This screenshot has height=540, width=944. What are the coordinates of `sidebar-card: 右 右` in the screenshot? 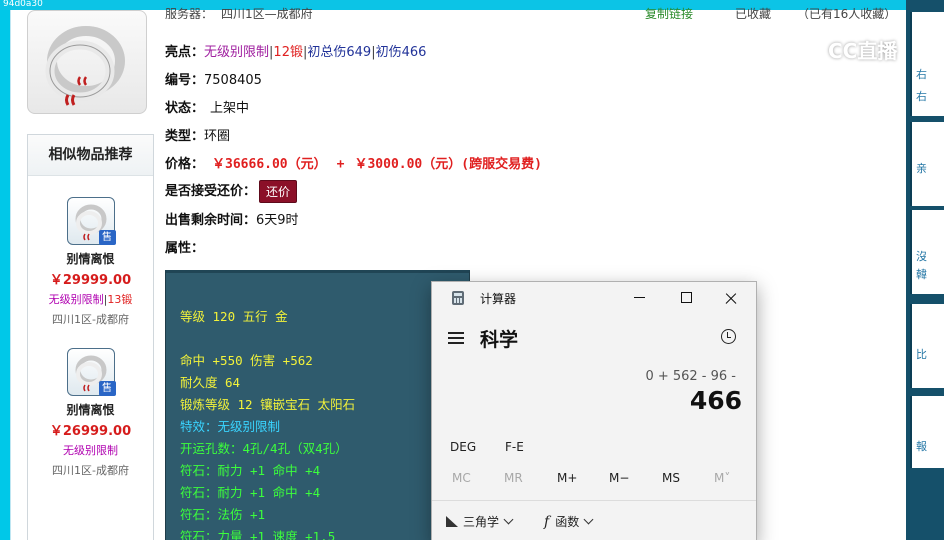 It's located at (927, 64).